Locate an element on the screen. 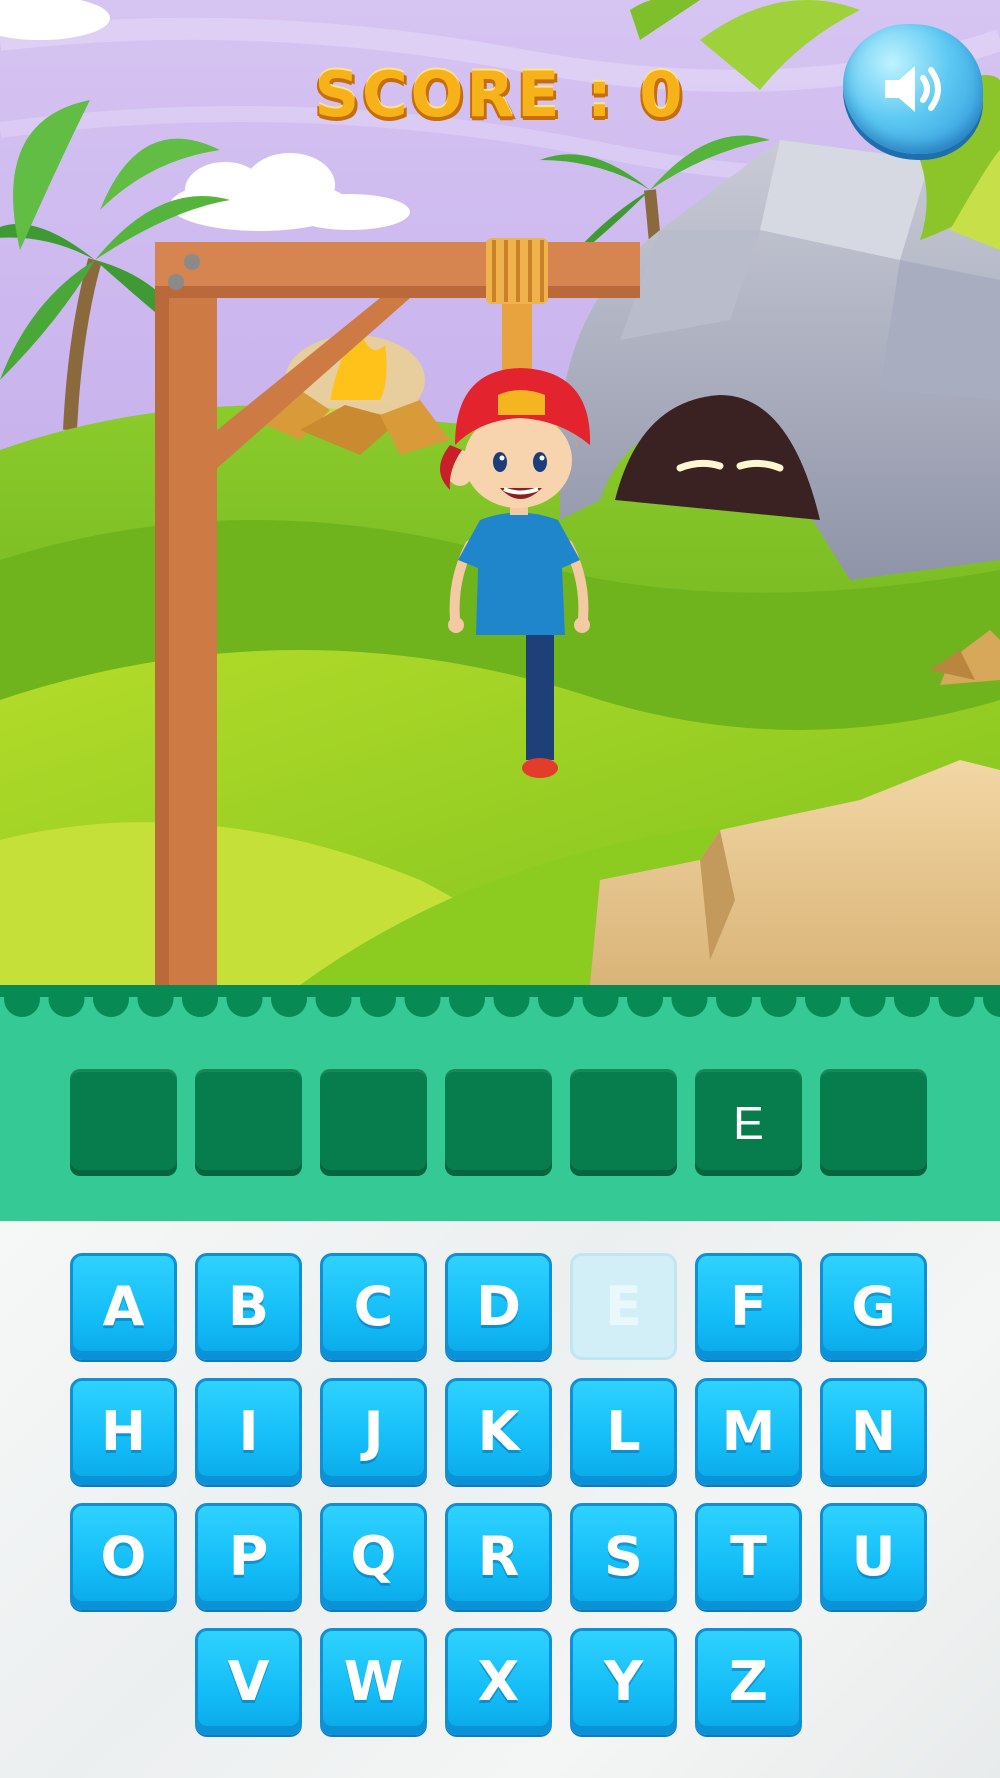 This screenshot has height=1778, width=1000. key-C: C is located at coordinates (373, 1306).